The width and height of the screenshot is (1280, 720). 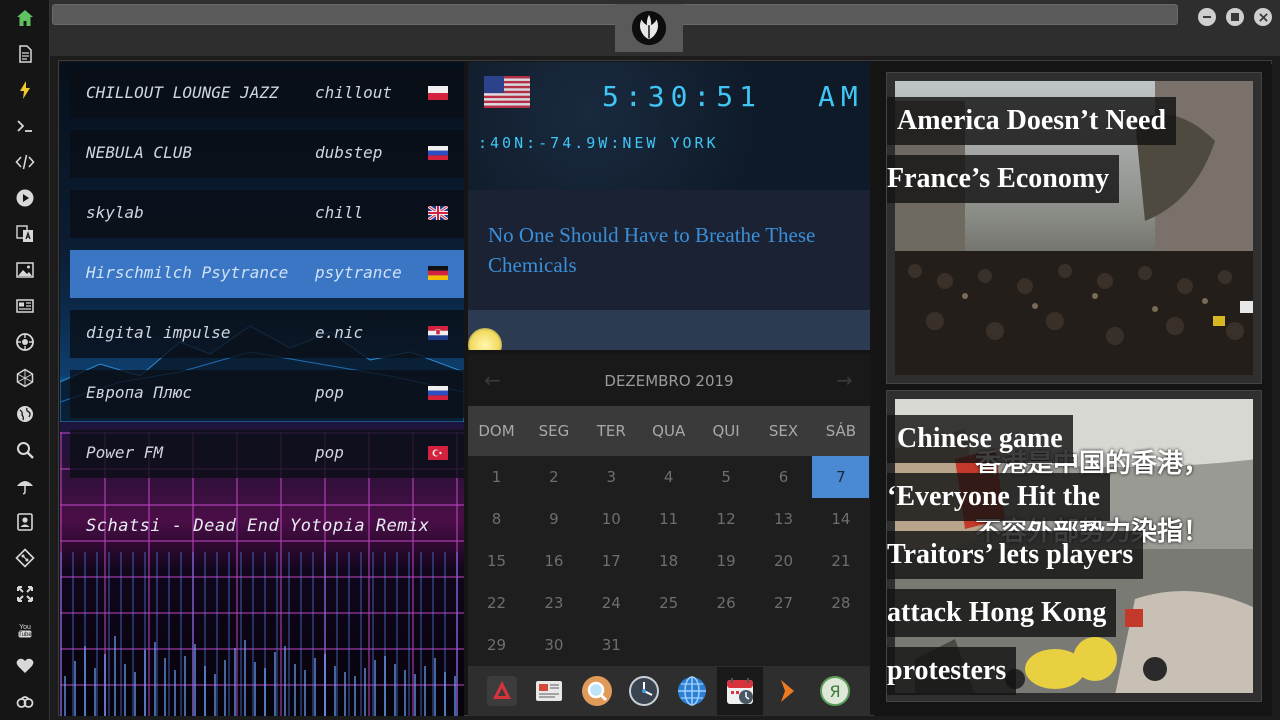 I want to click on calendar-day: 1, so click(x=496, y=477).